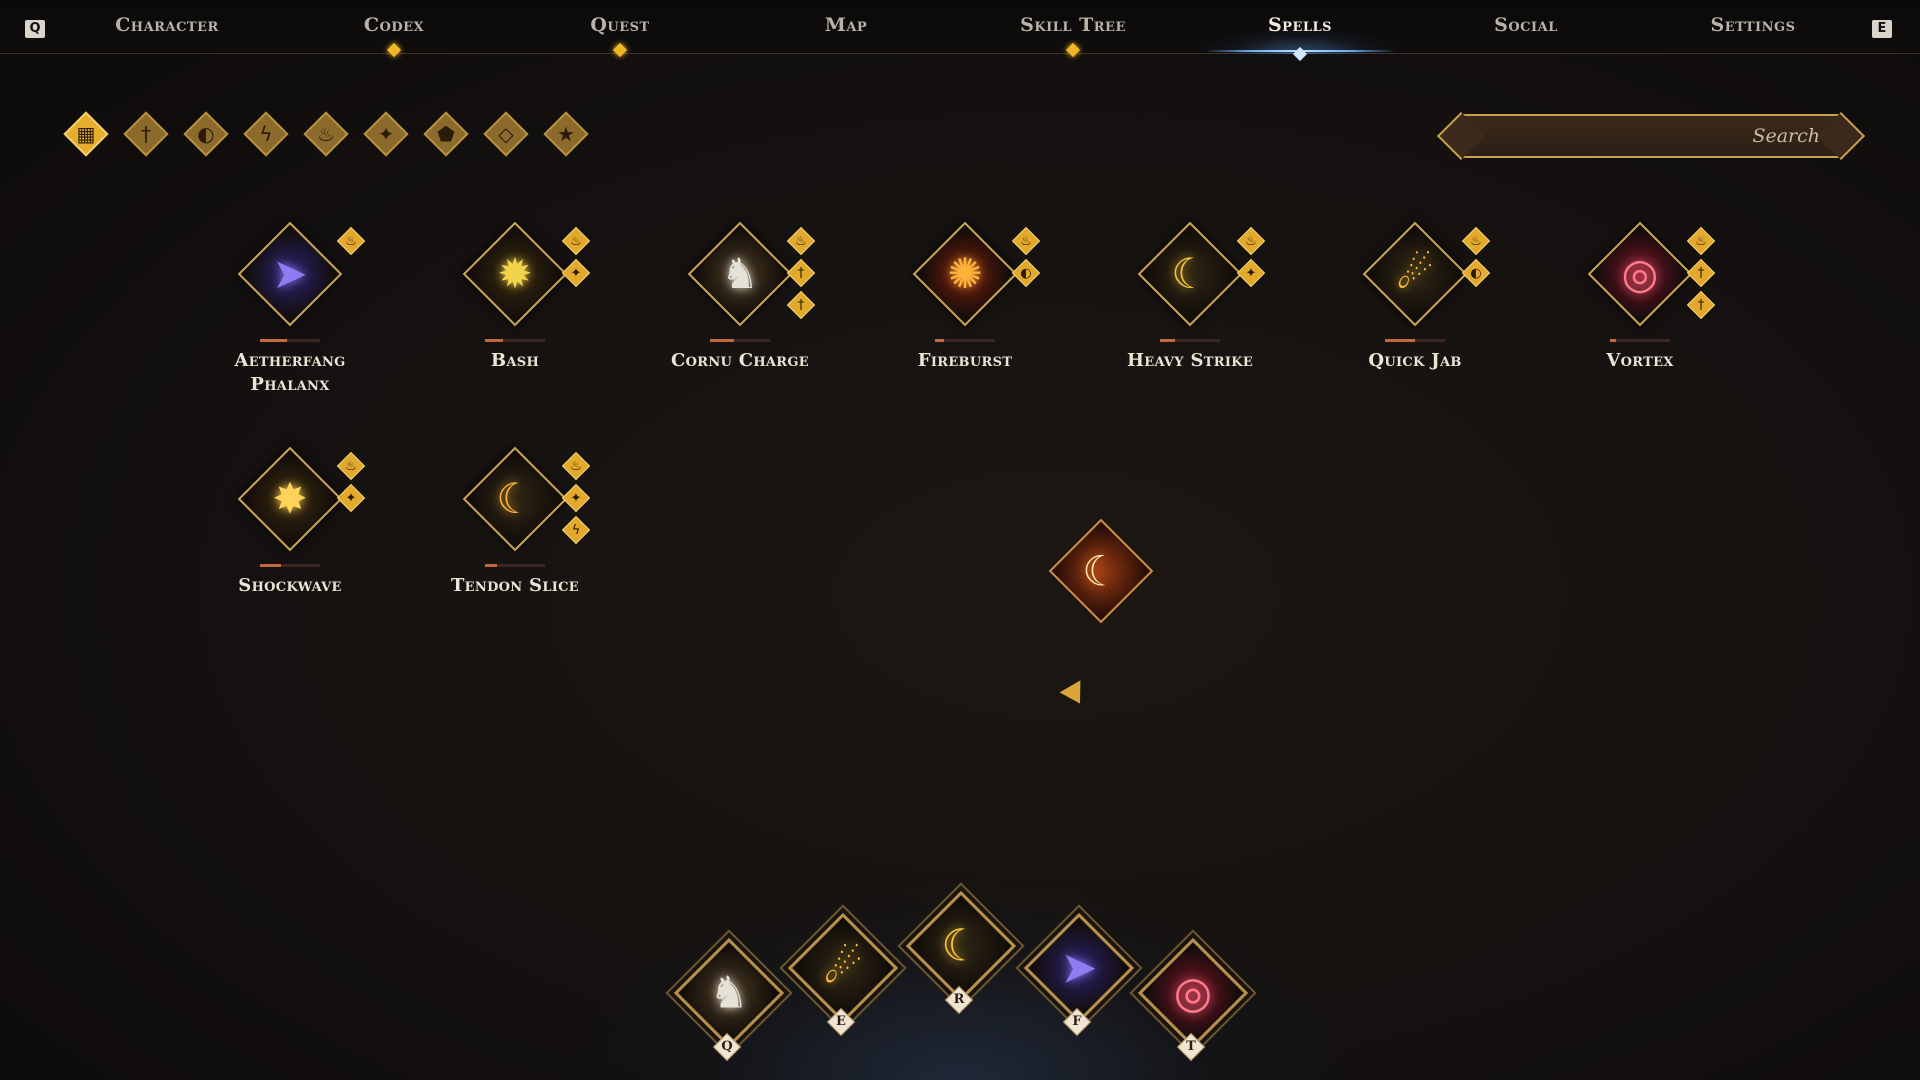 The width and height of the screenshot is (1920, 1080). What do you see at coordinates (1190, 273) in the screenshot?
I see `crescent-strike-icon: ☾` at bounding box center [1190, 273].